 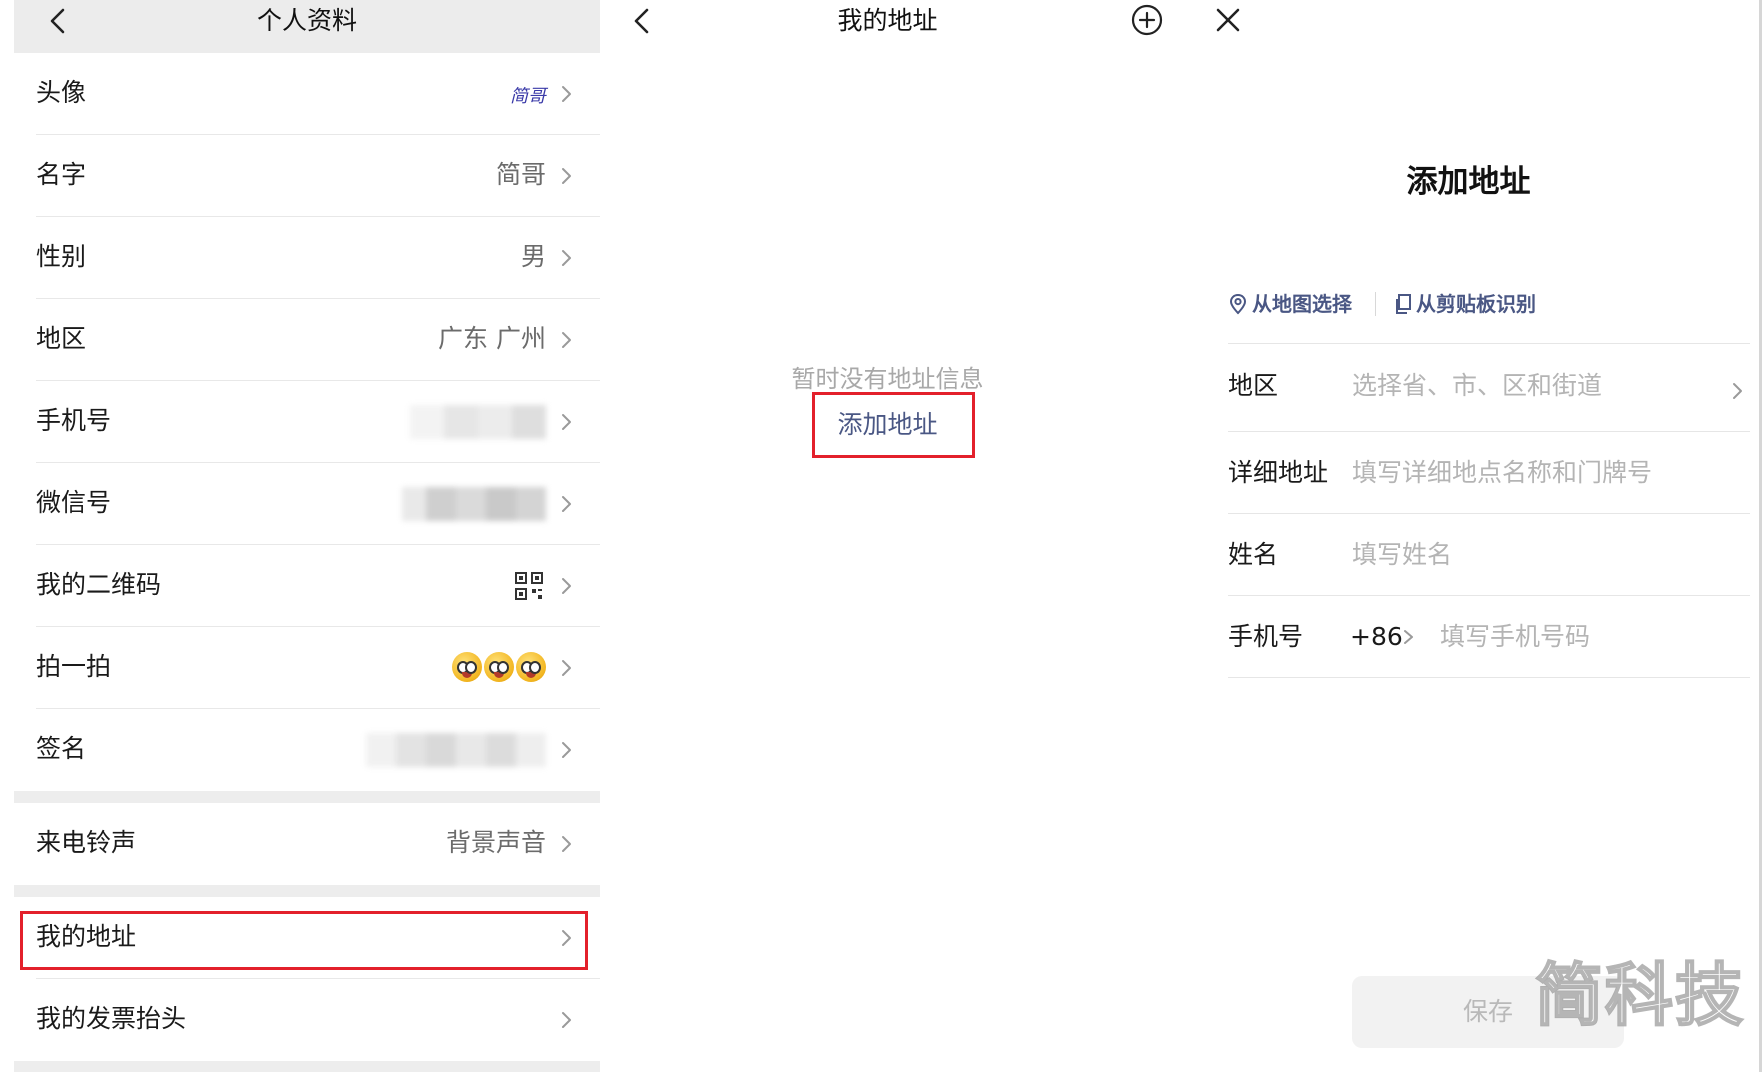 I want to click on row-label: 来电铃声, so click(x=86, y=842).